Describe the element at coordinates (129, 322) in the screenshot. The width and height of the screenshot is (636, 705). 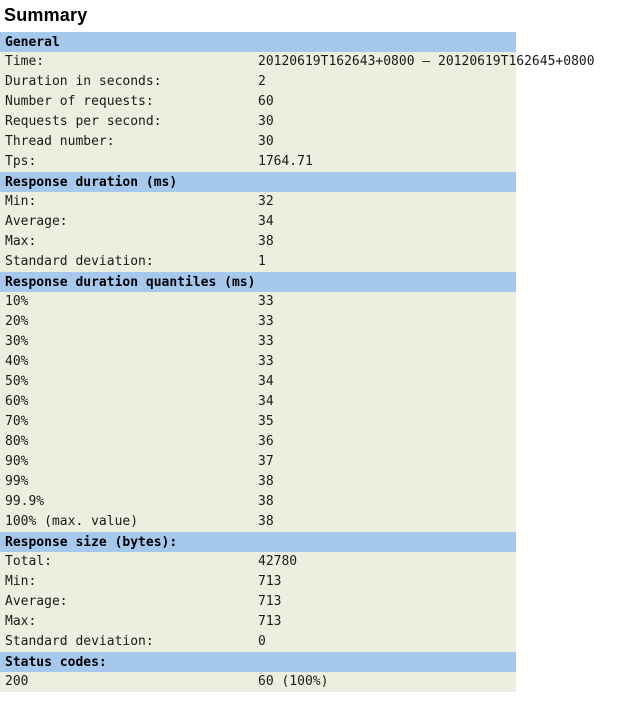
I see `row-label: 20%` at that location.